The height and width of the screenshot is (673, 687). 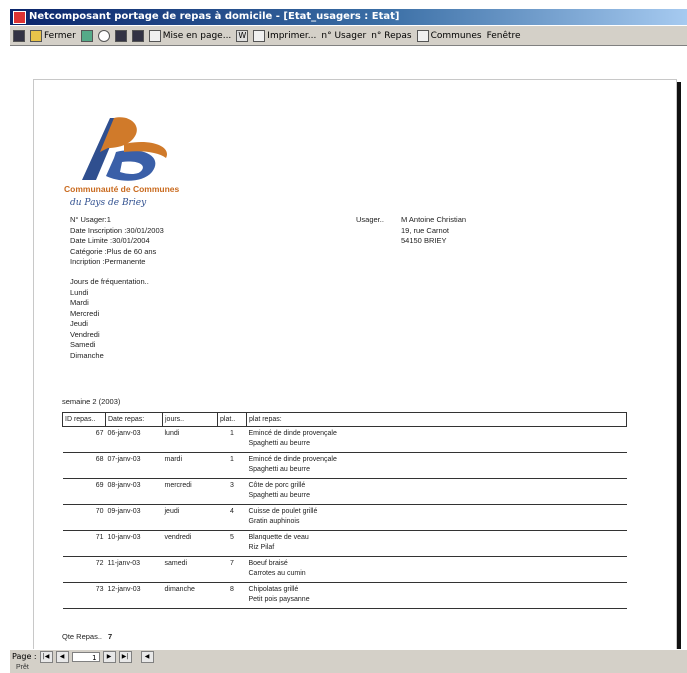 What do you see at coordinates (103, 35) in the screenshot?
I see `zoom-icon` at bounding box center [103, 35].